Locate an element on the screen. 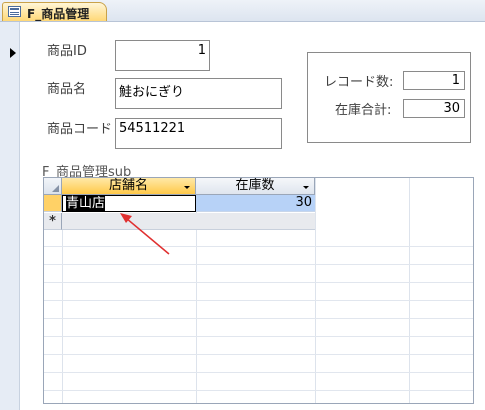 This screenshot has height=410, width=485. annotation-arrow-line is located at coordinates (147, 236).